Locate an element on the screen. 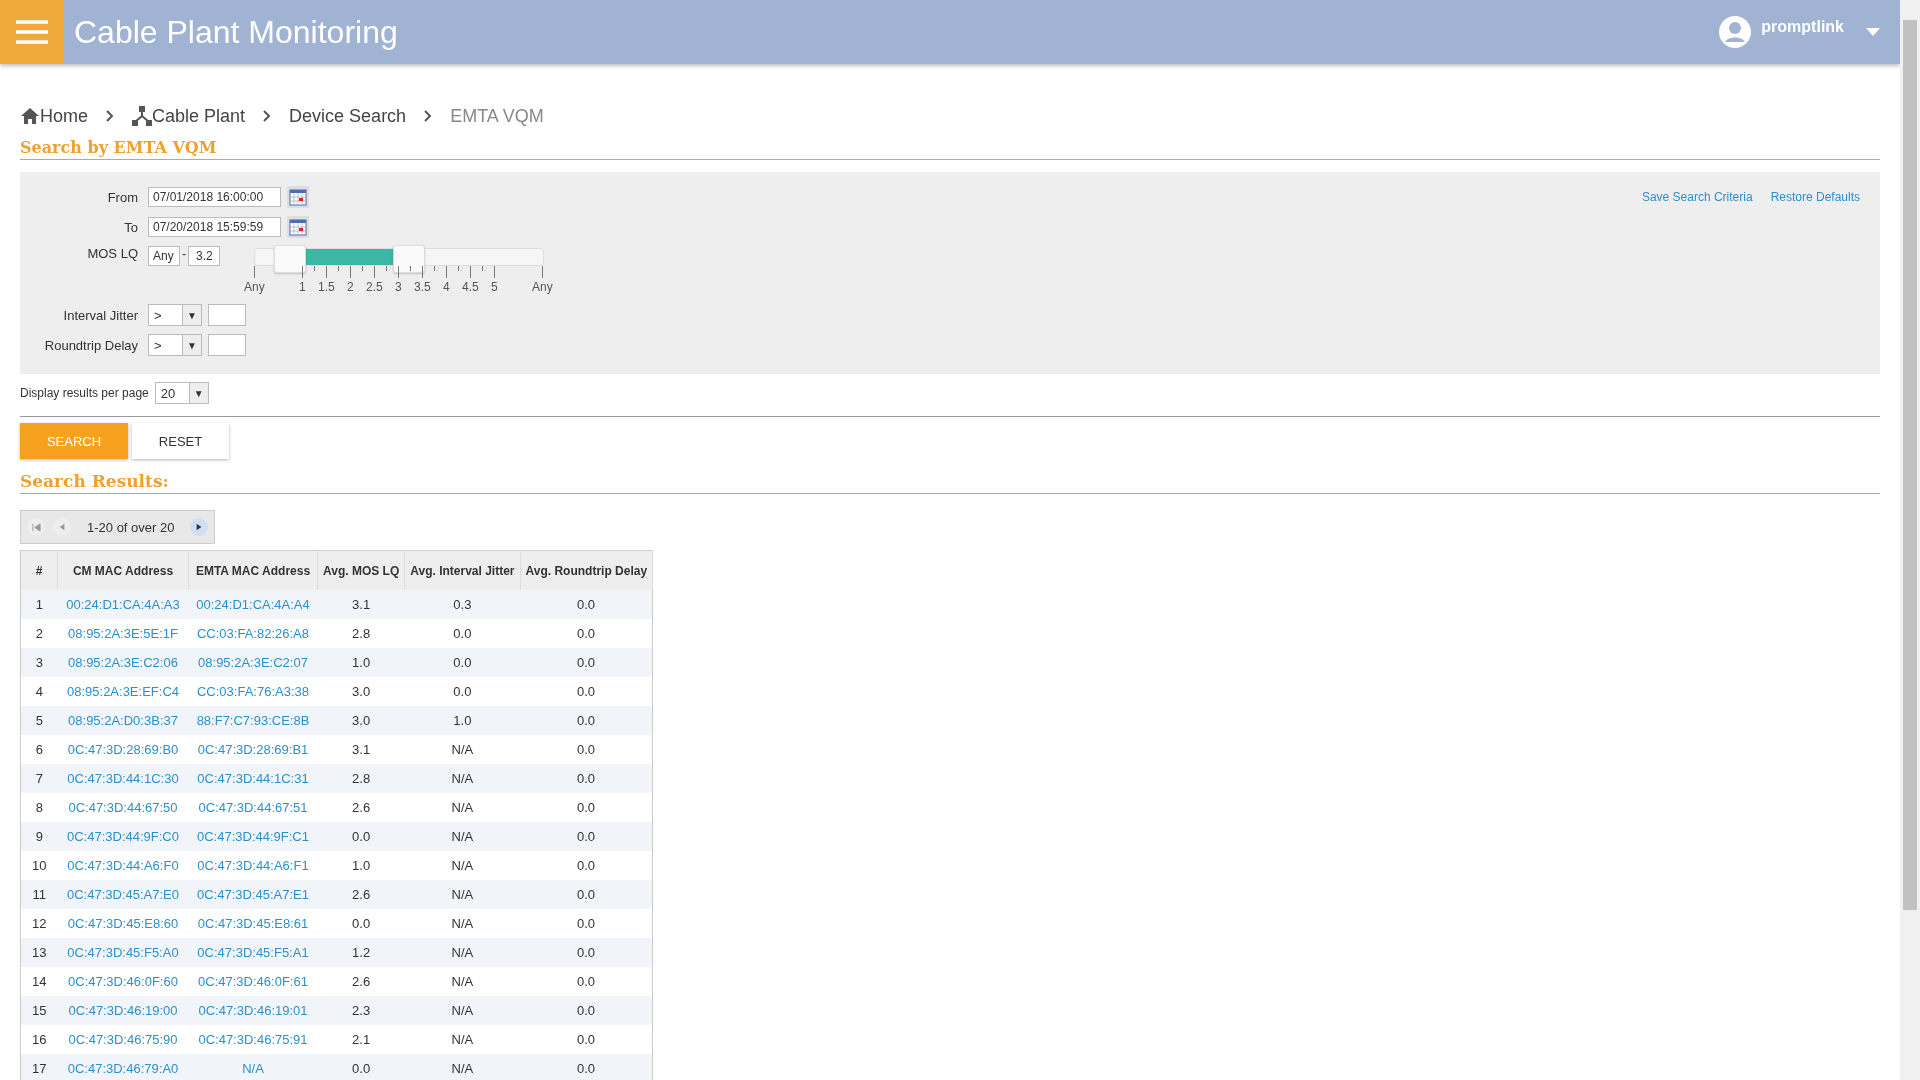 The height and width of the screenshot is (1080, 1920). mac-address-link: 0C:47:3D:46:19:00 is located at coordinates (123, 1010).